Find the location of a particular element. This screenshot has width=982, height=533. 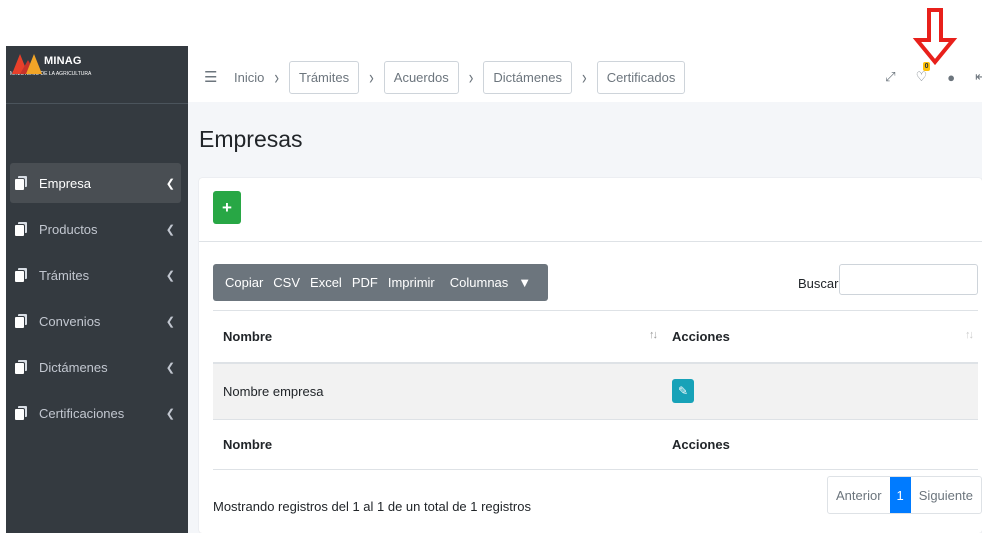

sidebar-item-label: Dictámenes is located at coordinates (73, 367).